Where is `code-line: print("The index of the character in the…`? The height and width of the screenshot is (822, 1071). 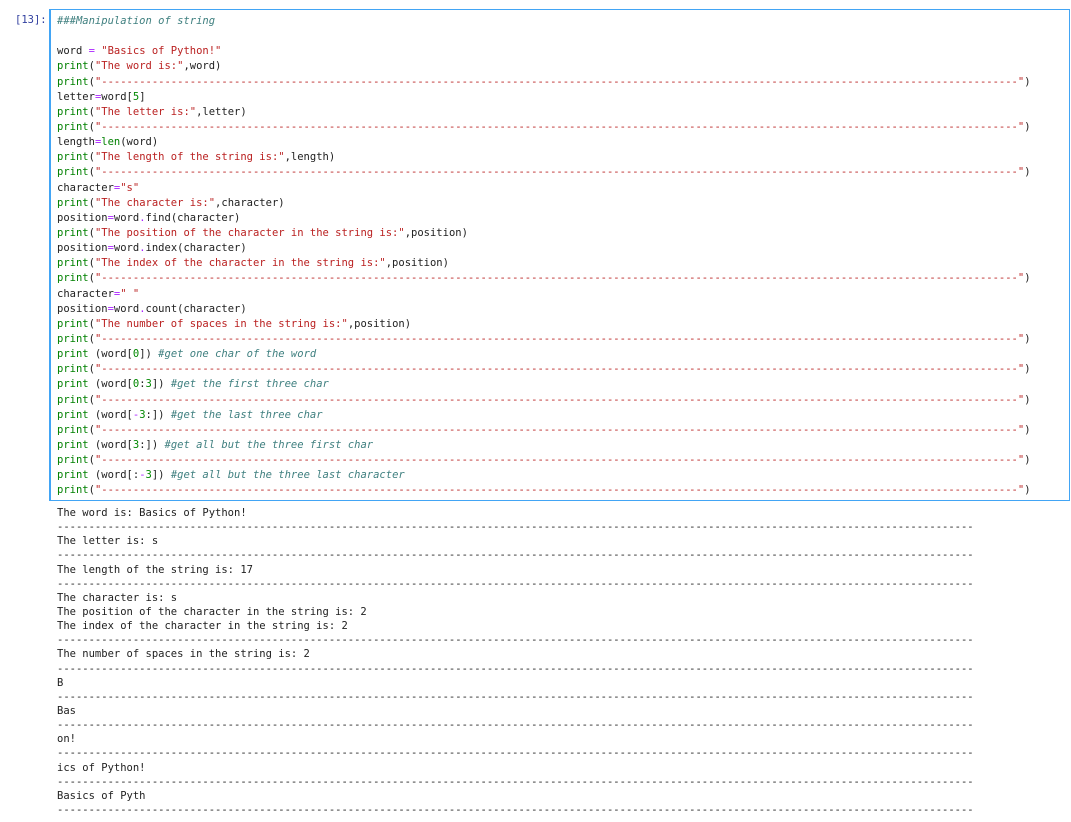
code-line: print("The index of the character in the… is located at coordinates (544, 263).